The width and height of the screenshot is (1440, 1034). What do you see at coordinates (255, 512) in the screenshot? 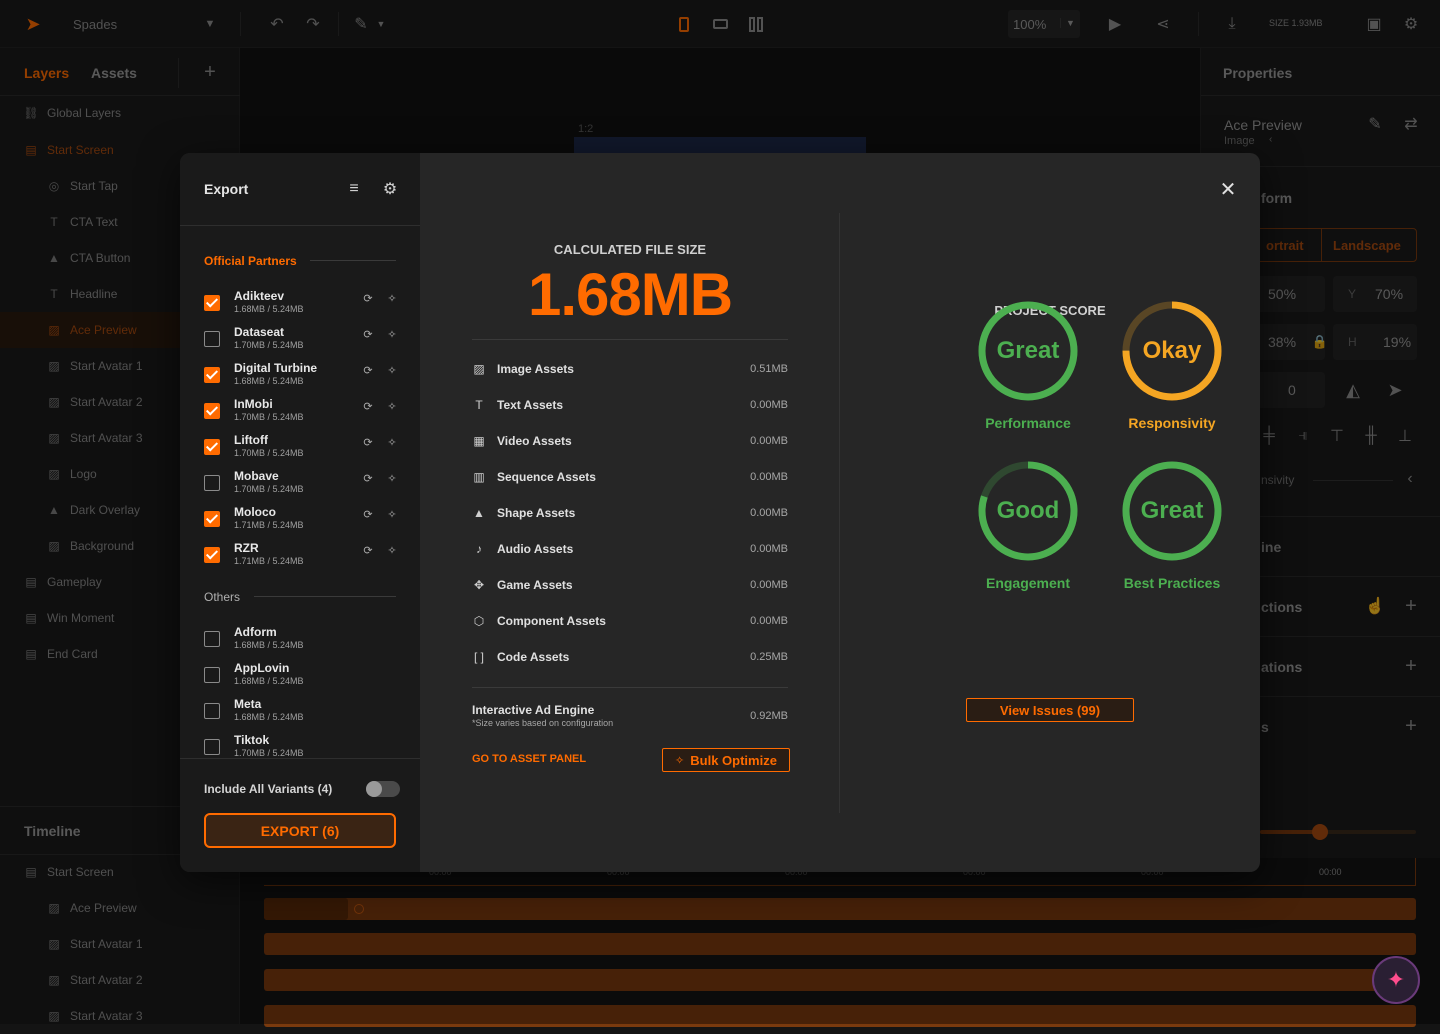
I see `partner-name: Moloco` at bounding box center [255, 512].